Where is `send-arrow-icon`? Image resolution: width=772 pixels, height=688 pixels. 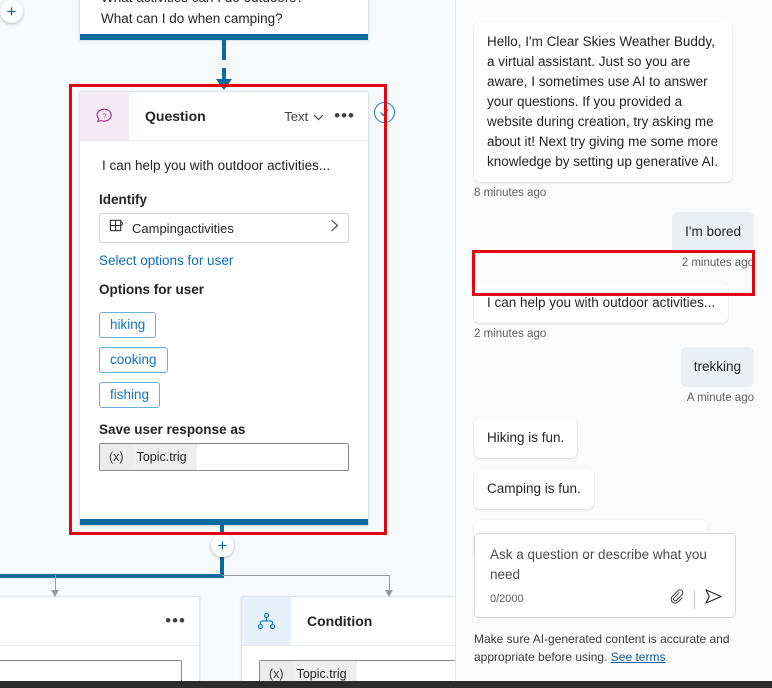 send-arrow-icon is located at coordinates (713, 599).